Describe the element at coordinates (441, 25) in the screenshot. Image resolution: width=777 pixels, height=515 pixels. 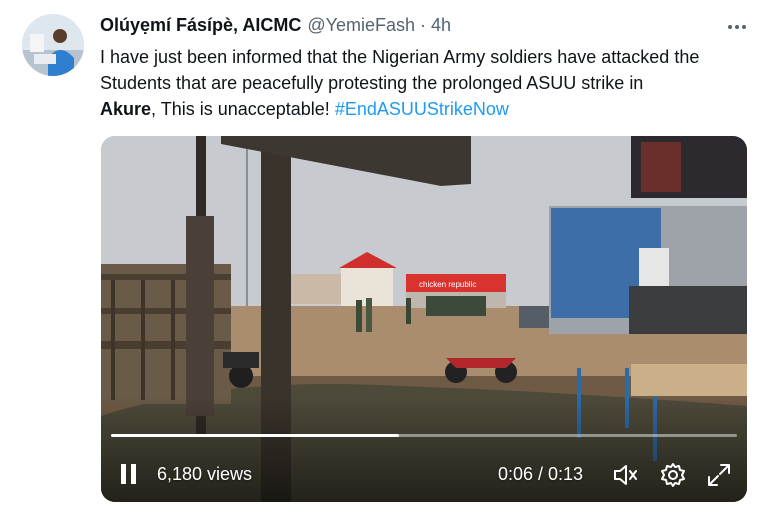
I see `timestamp: 4h` at that location.